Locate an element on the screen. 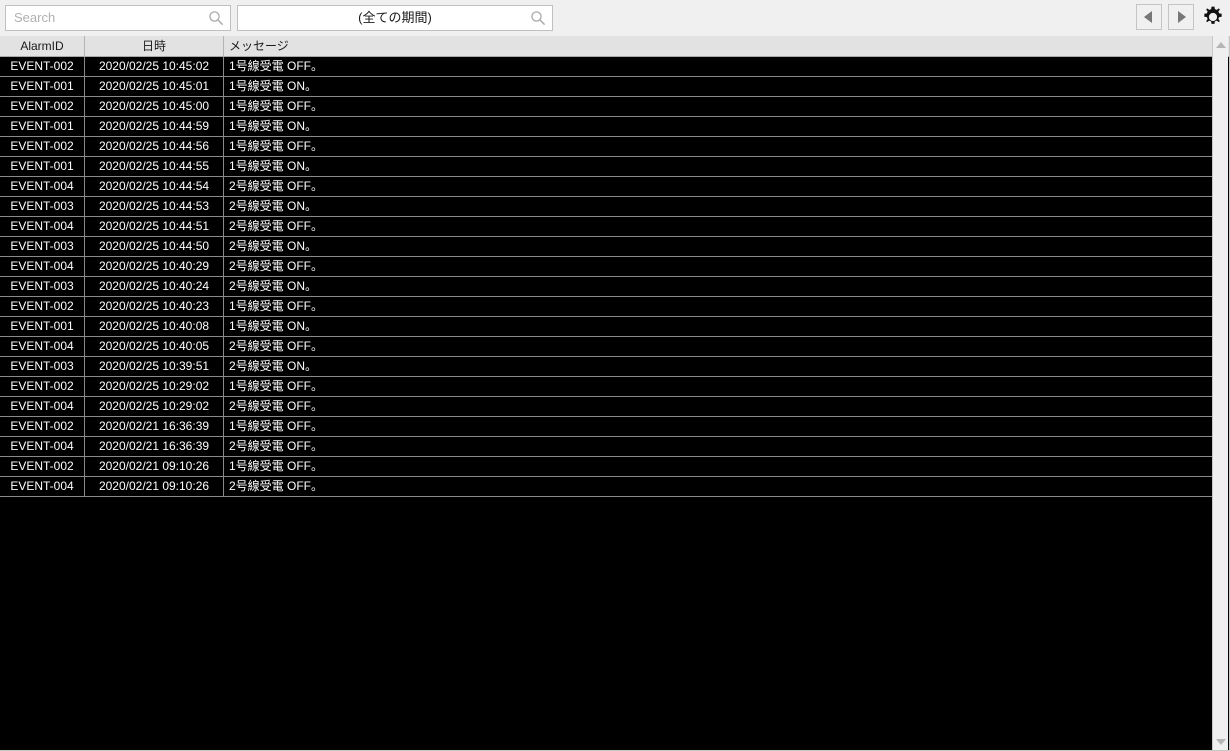 Image resolution: width=1230 pixels, height=751 pixels. table-header-row: AlarmID 日時 メッセージ is located at coordinates (614, 46).